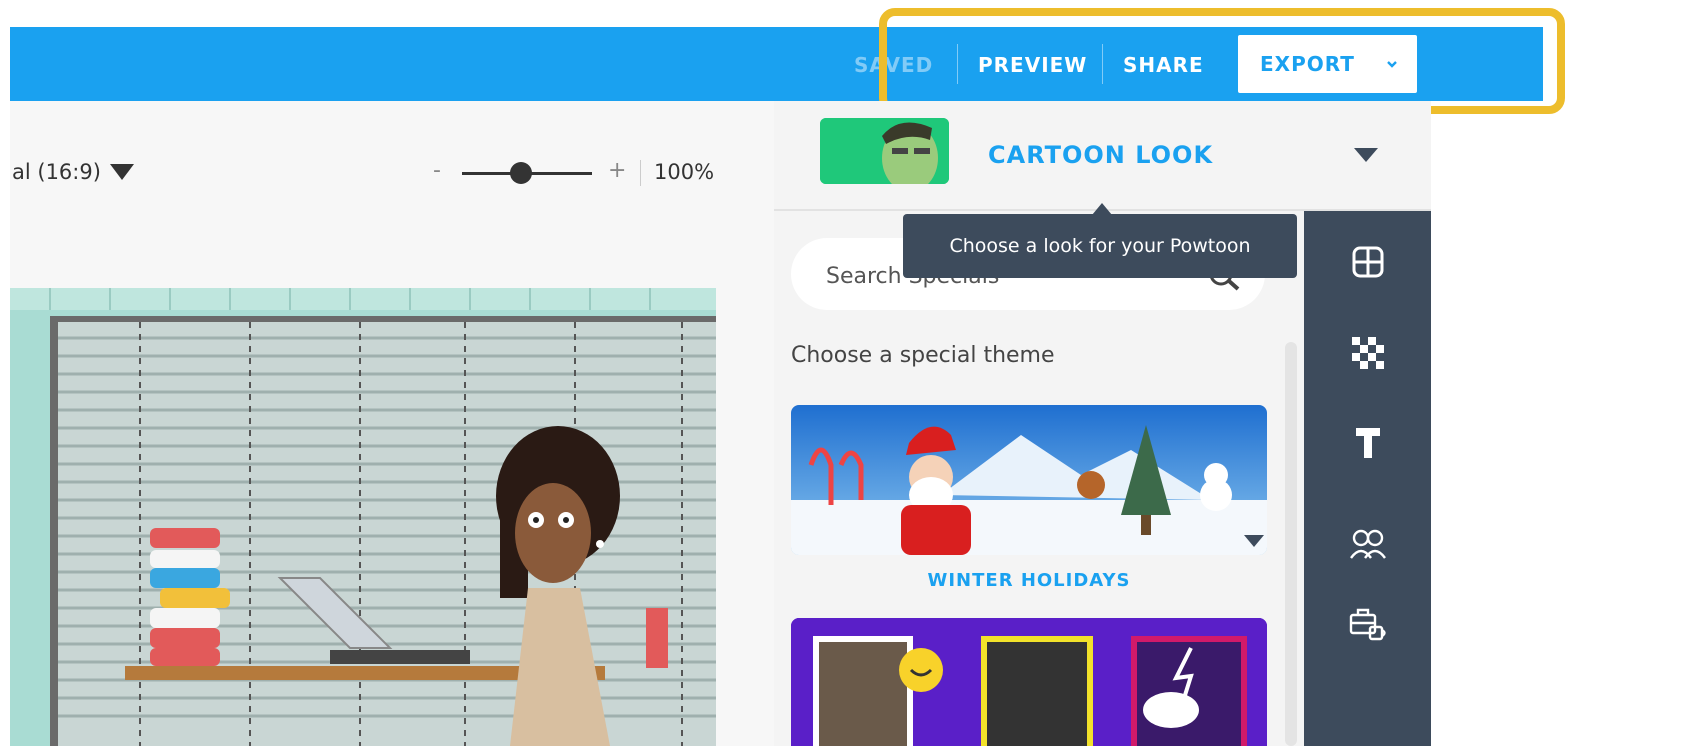 Image resolution: width=1688 pixels, height=746 pixels. What do you see at coordinates (1368, 625) in the screenshot?
I see `props-icon` at bounding box center [1368, 625].